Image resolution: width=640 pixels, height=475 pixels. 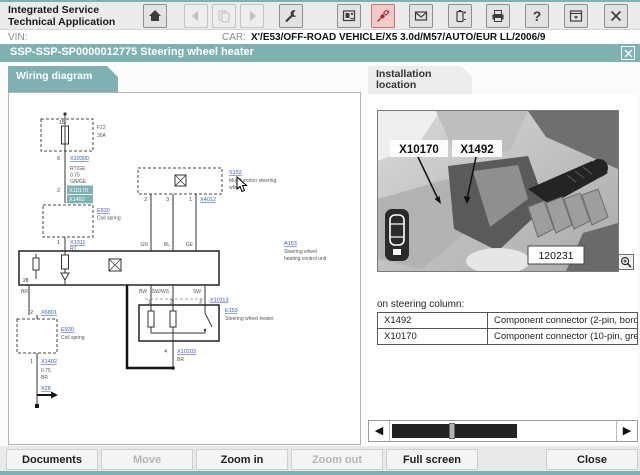 I want to click on main-toolbar: Integrated Service Technical Application, so click(x=320, y=16).